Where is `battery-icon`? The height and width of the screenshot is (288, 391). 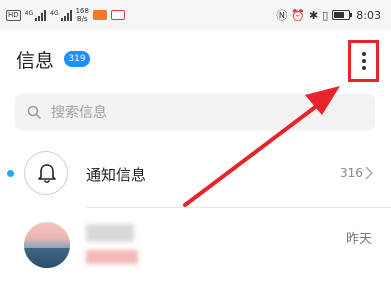 battery-icon is located at coordinates (342, 15).